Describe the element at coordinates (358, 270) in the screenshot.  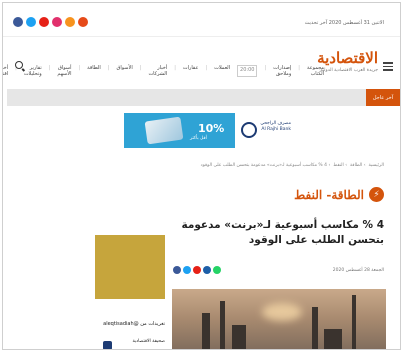
I see `article-date: الجمعة 28 أغسطس 2020` at that location.